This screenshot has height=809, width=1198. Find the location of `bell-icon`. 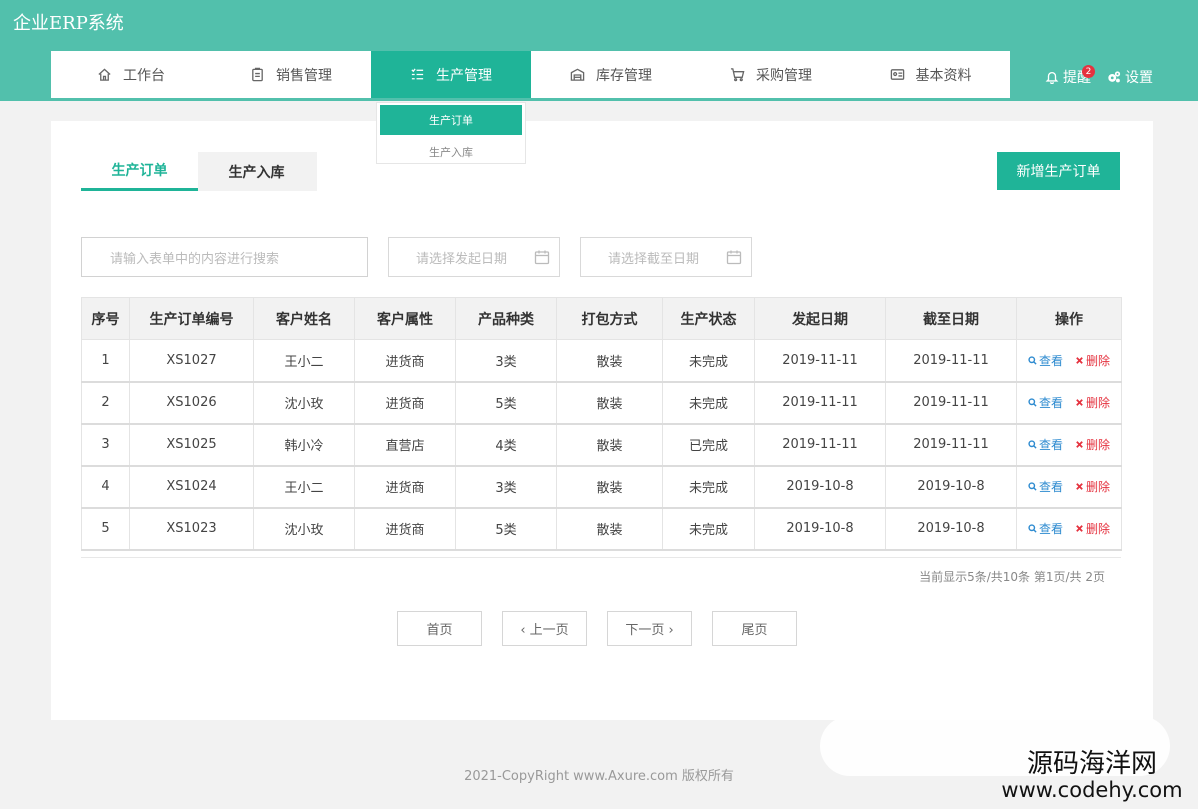

bell-icon is located at coordinates (1052, 77).